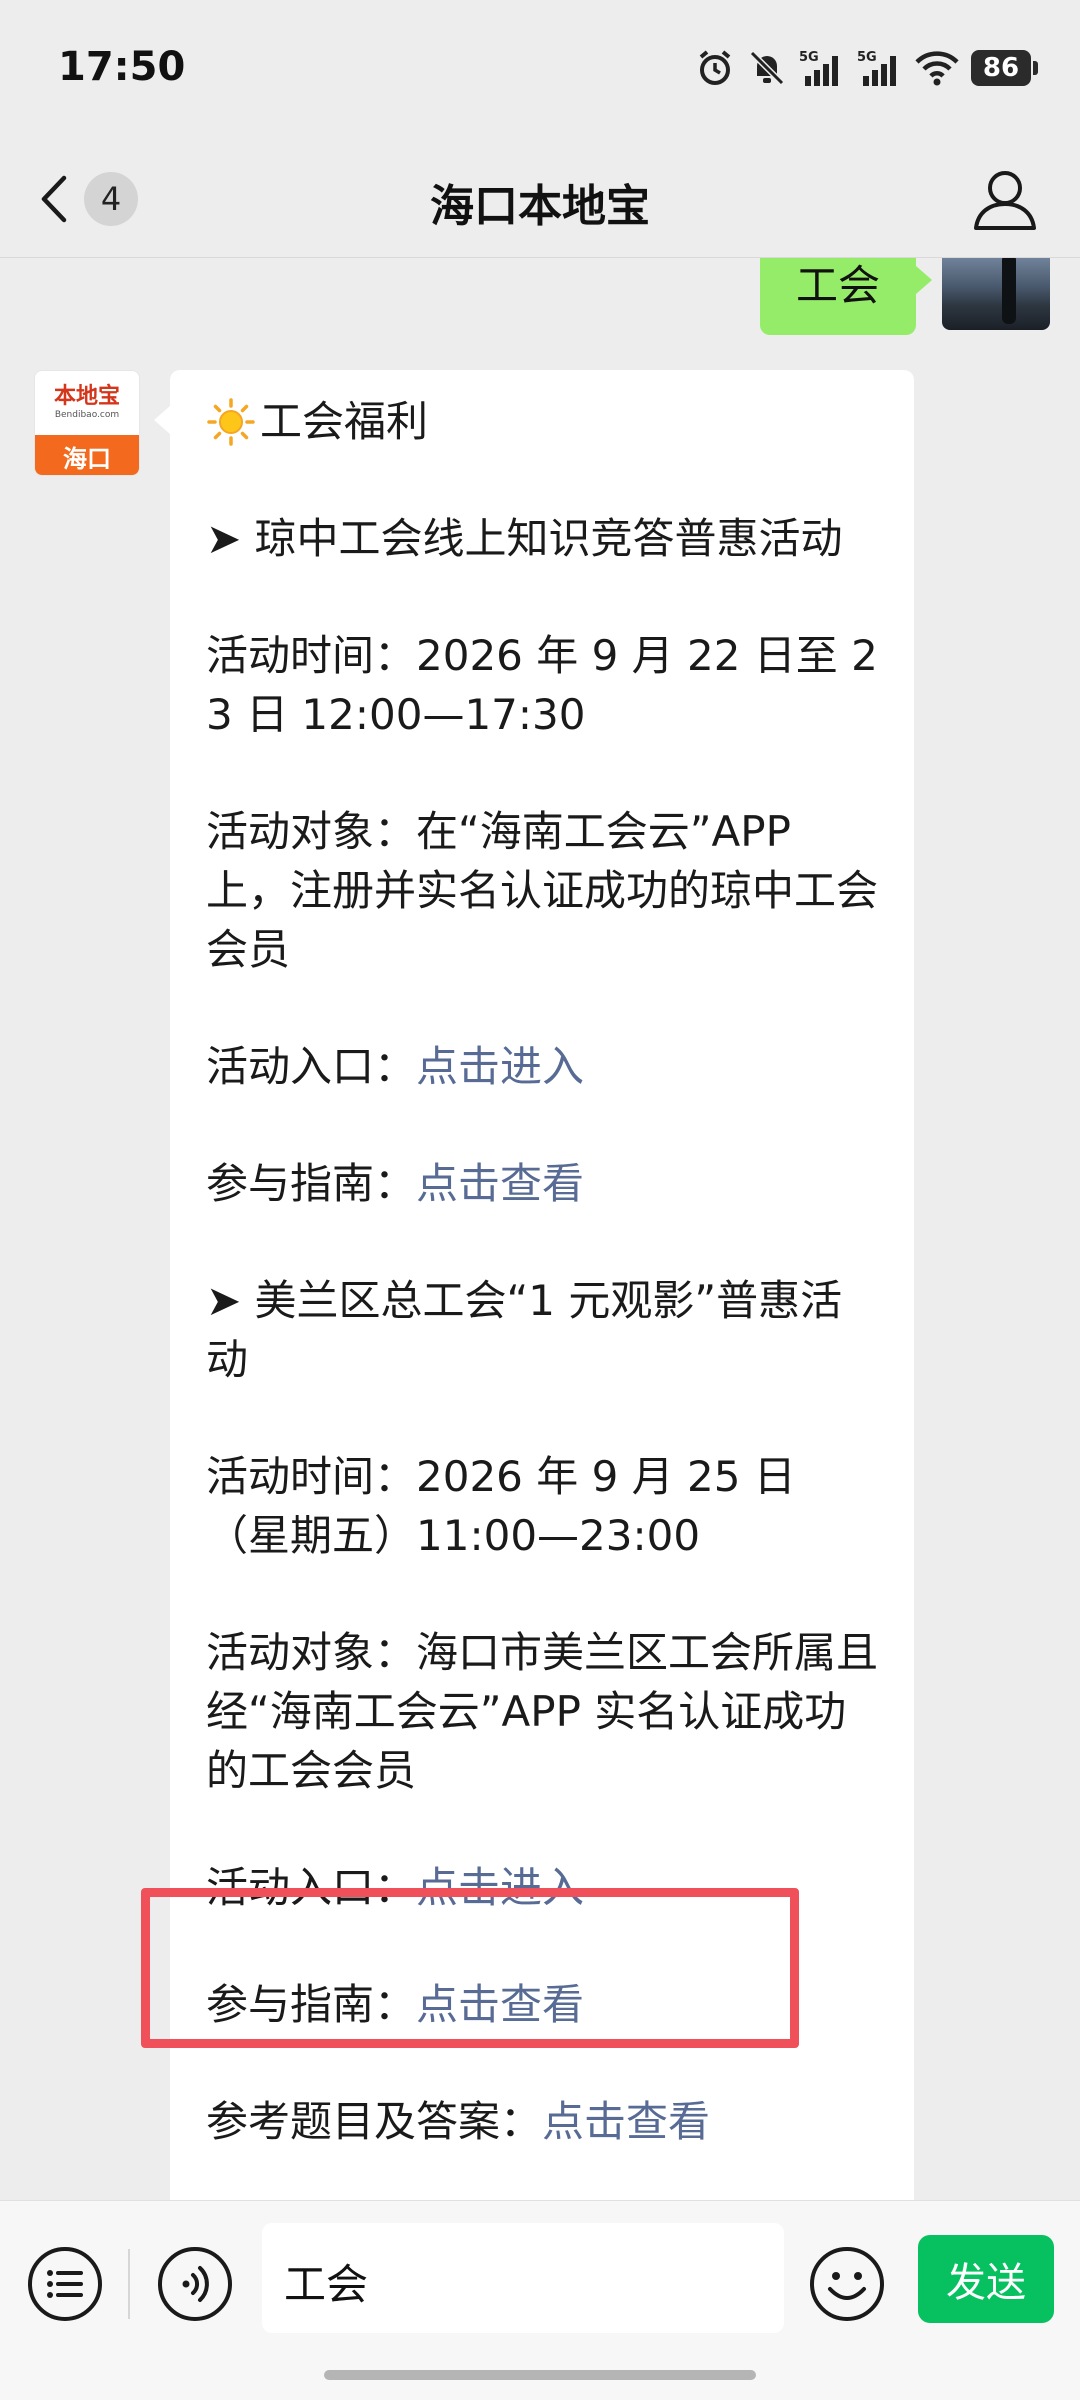  What do you see at coordinates (996, 294) in the screenshot?
I see `my-avatar` at bounding box center [996, 294].